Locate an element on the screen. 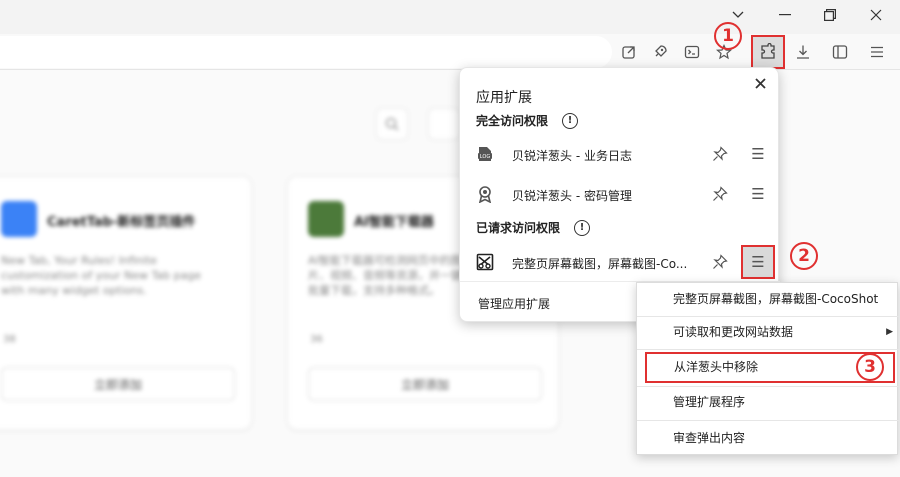 Image resolution: width=900 pixels, height=477 pixels. extension-row: 完整页屏幕截图，屏幕截图-Co... ☰ is located at coordinates (620, 262).